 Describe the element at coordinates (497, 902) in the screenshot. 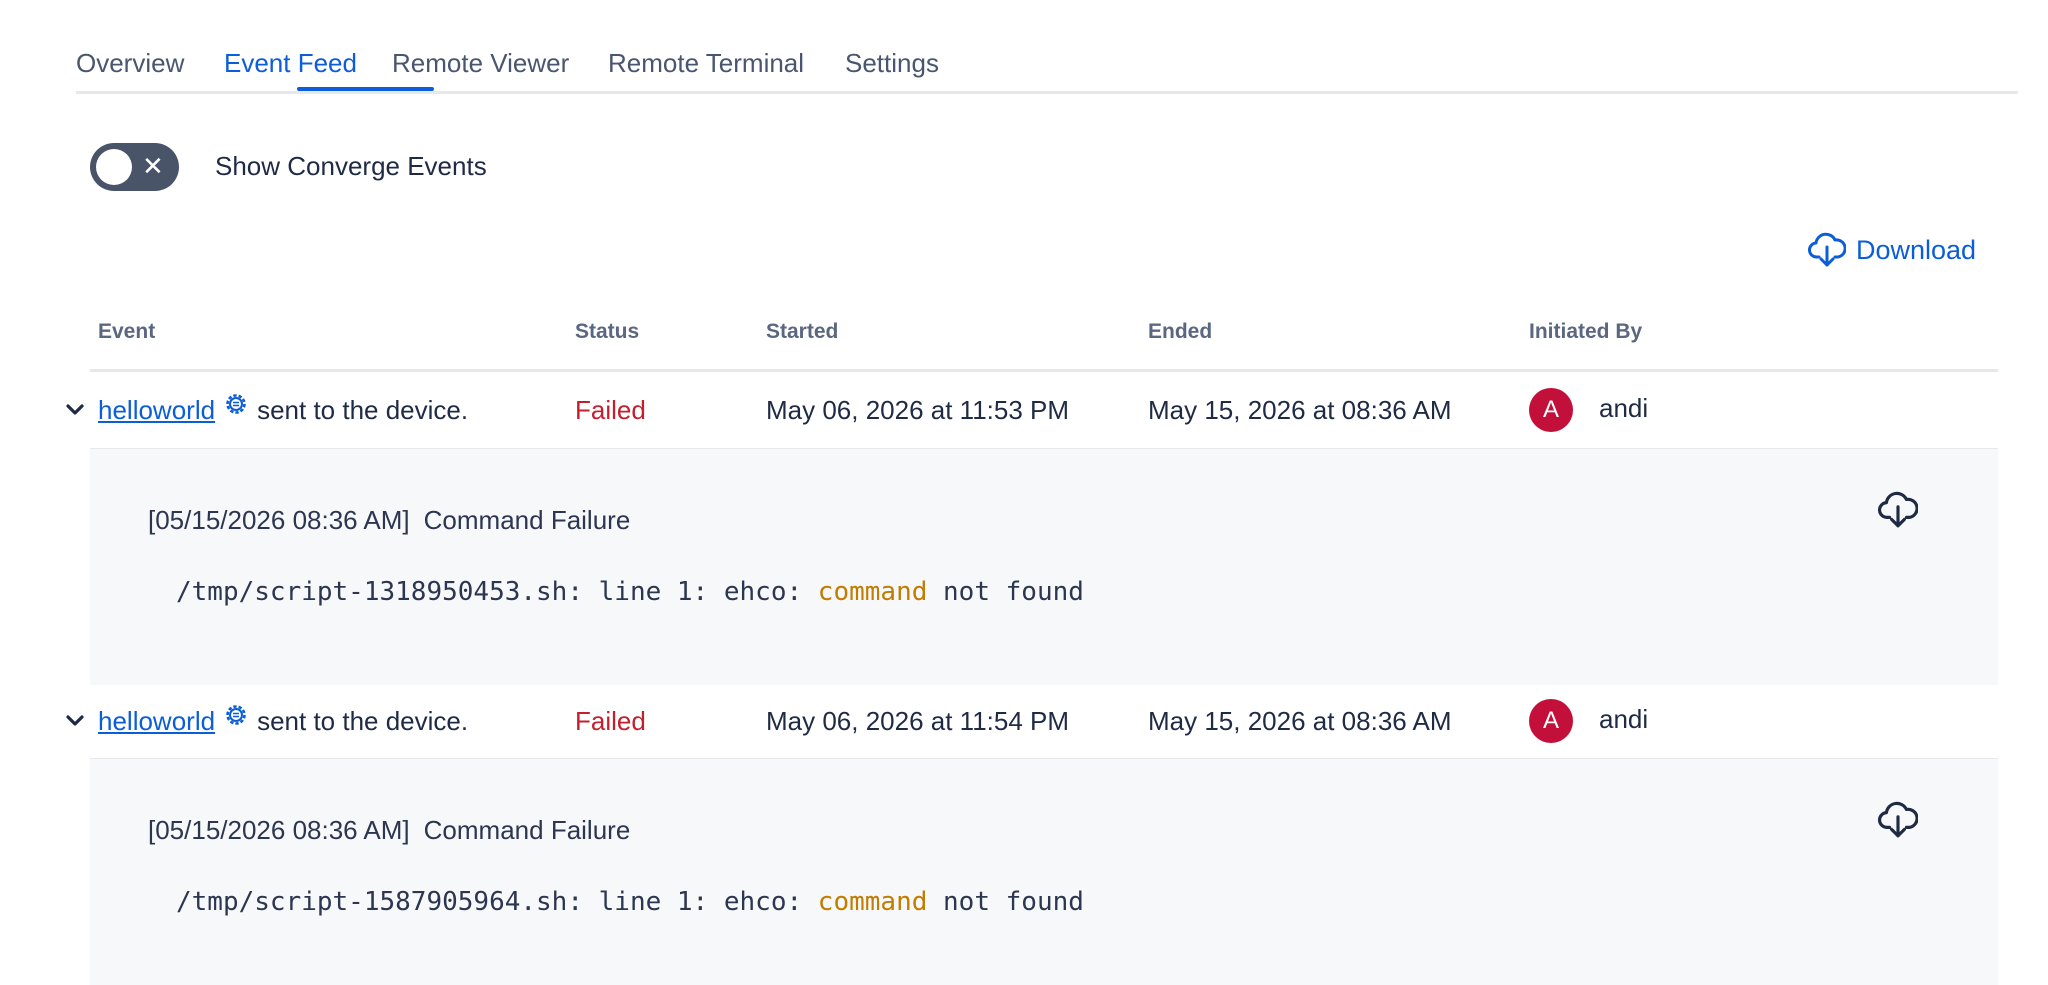

I see `output-text: /tmp/script-1587905964.sh: line 1: ehco:` at that location.